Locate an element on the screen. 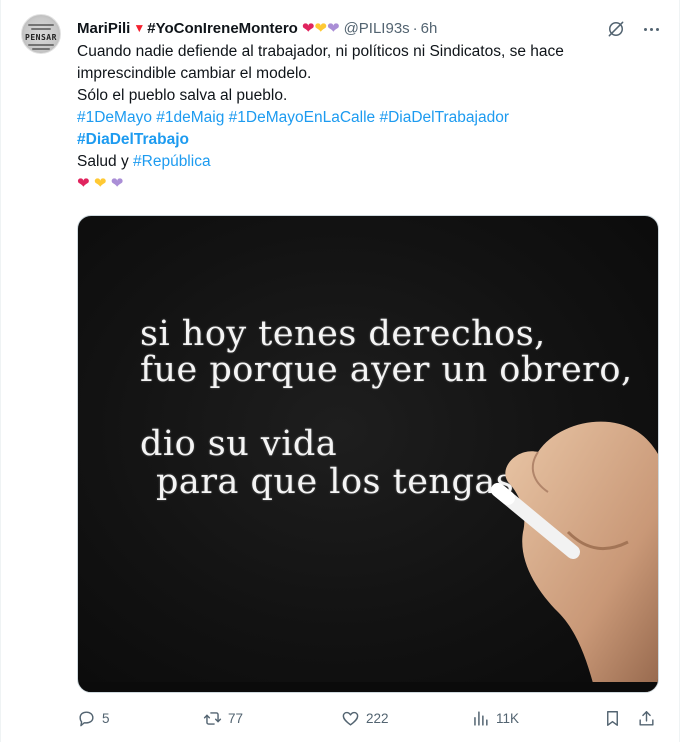 The height and width of the screenshot is (742, 680). hashtag-link: #1DeMayo is located at coordinates (114, 117).